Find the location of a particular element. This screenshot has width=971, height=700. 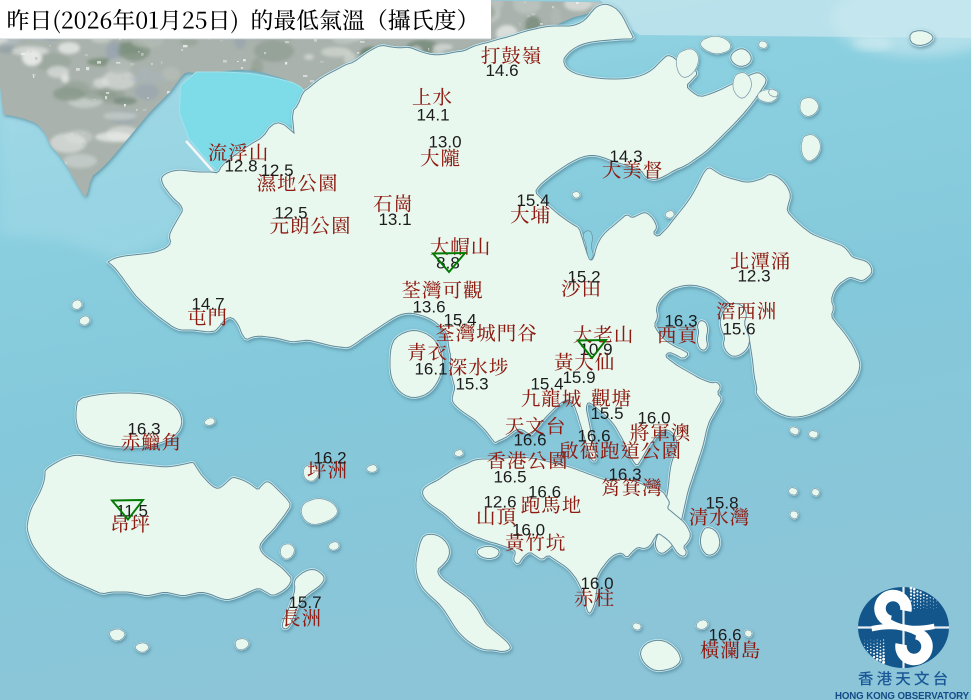

svg-text: 15.3 is located at coordinates (471, 384).